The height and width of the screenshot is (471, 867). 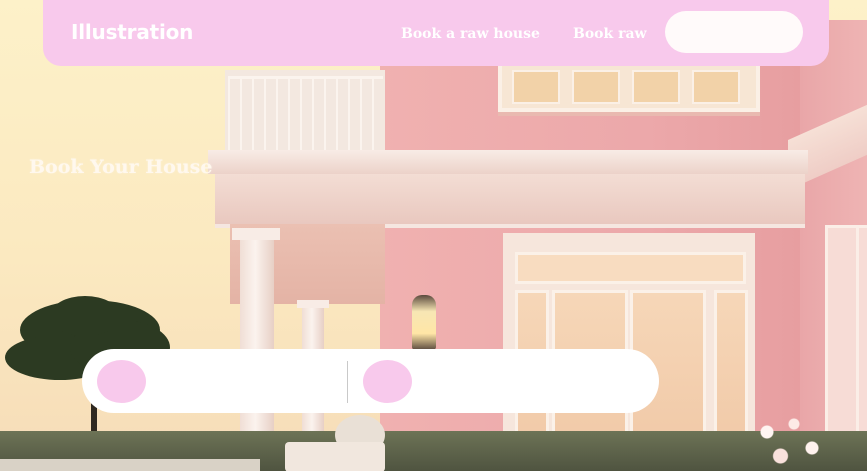 I want to click on cornice, so click(x=508, y=162).